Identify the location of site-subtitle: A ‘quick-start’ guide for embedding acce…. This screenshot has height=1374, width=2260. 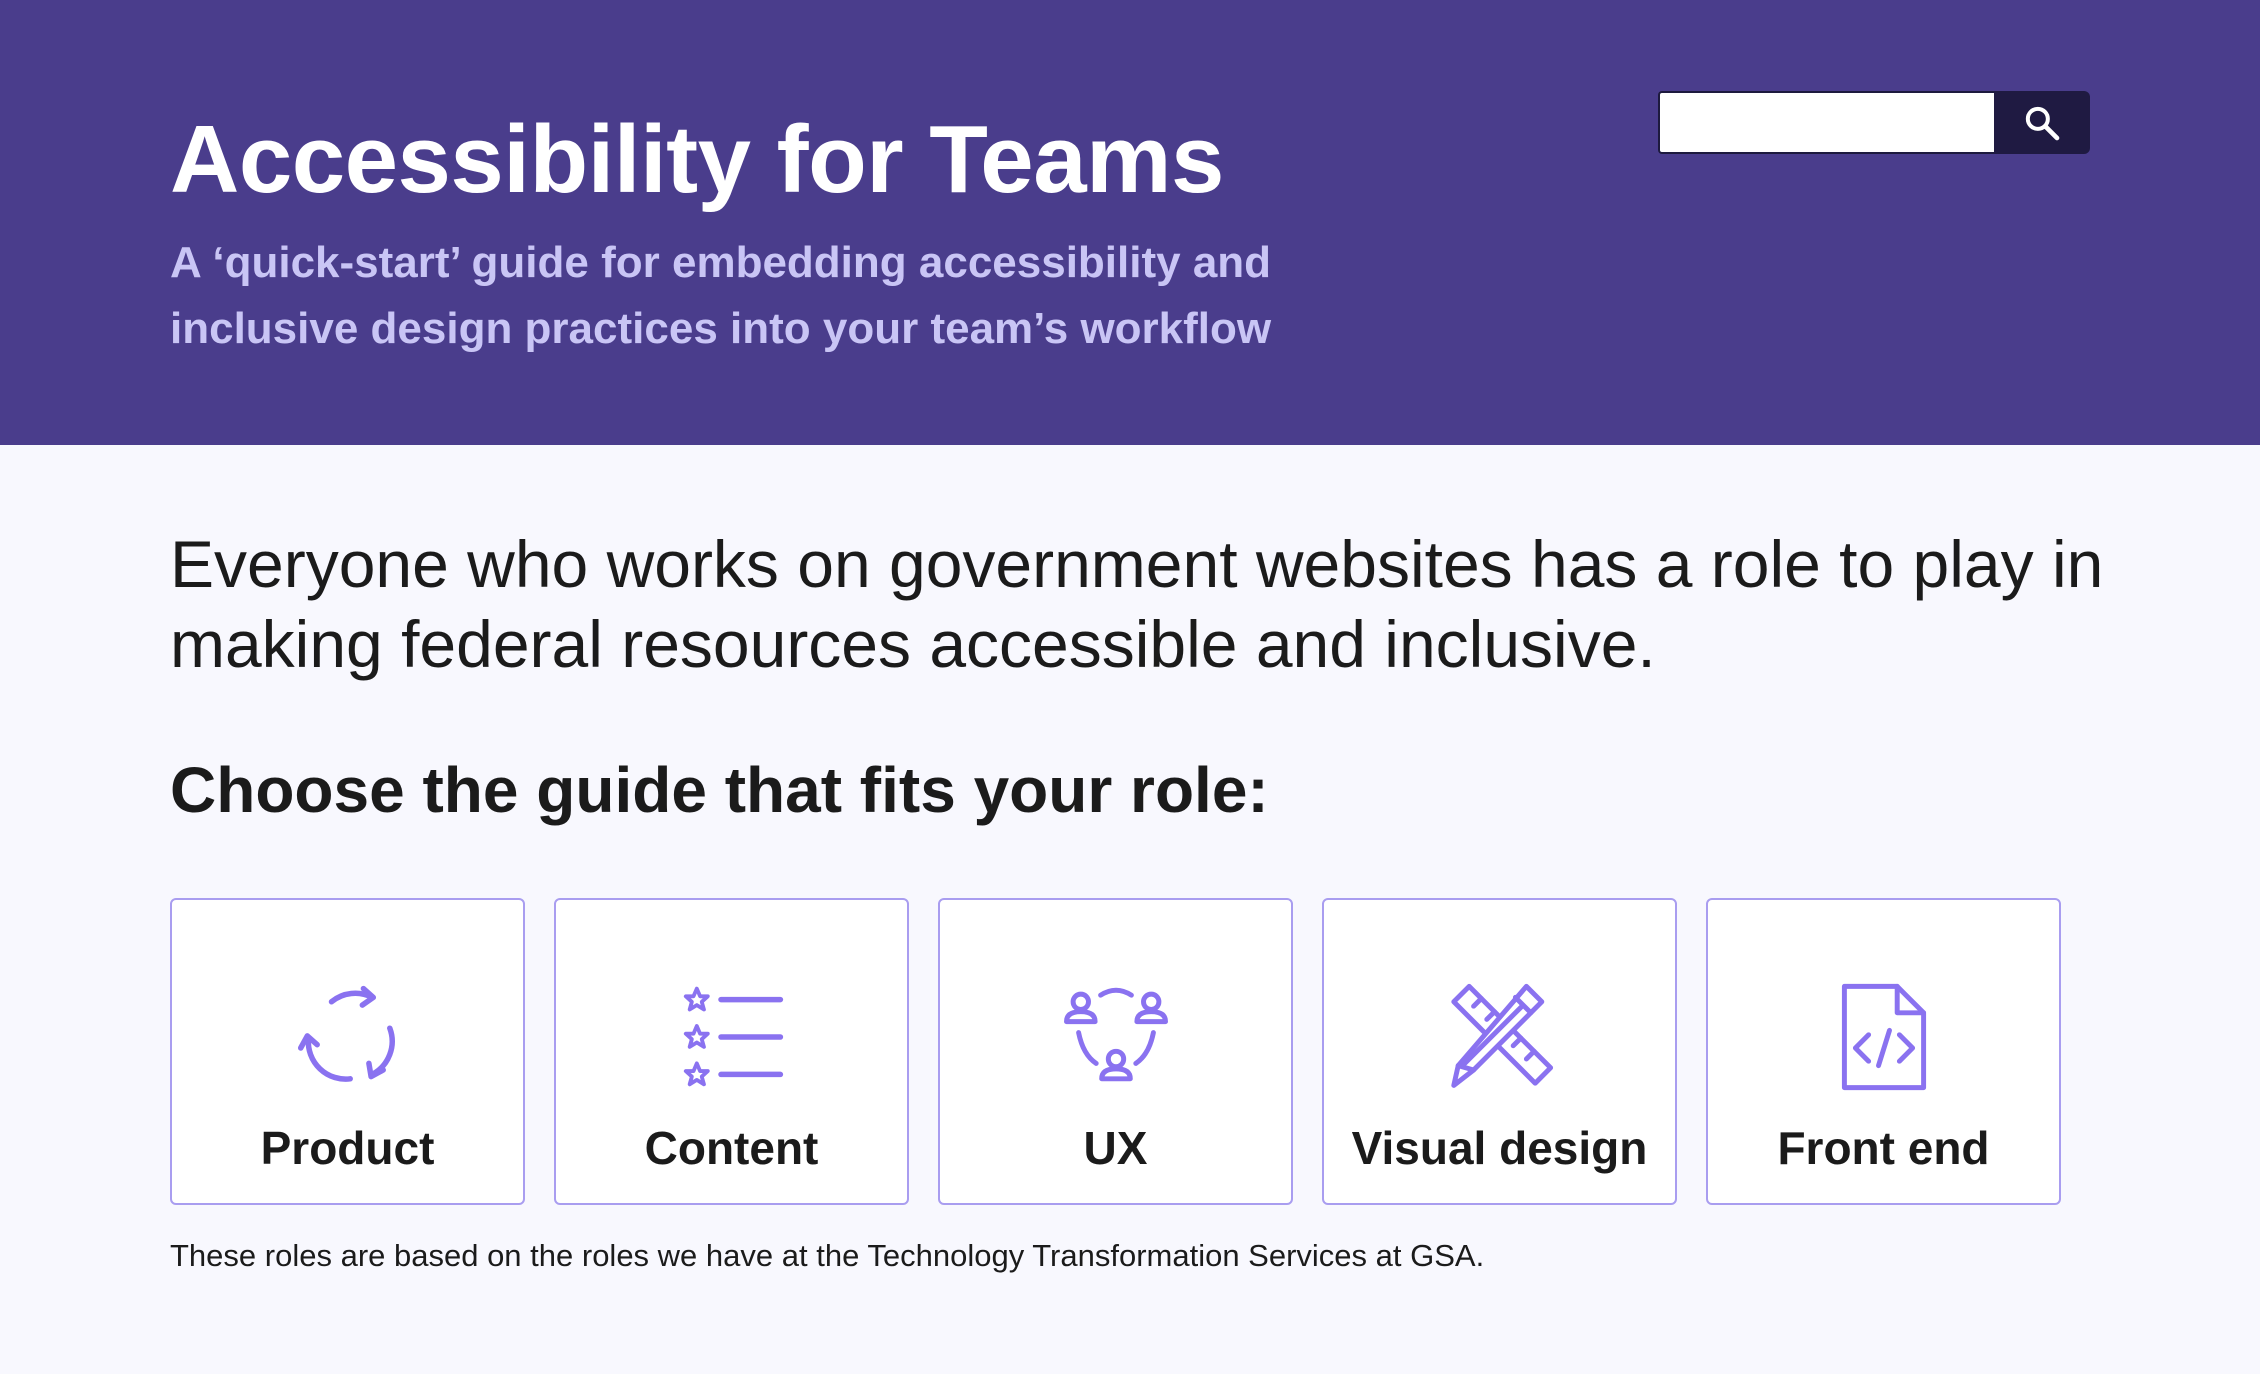
(721, 295).